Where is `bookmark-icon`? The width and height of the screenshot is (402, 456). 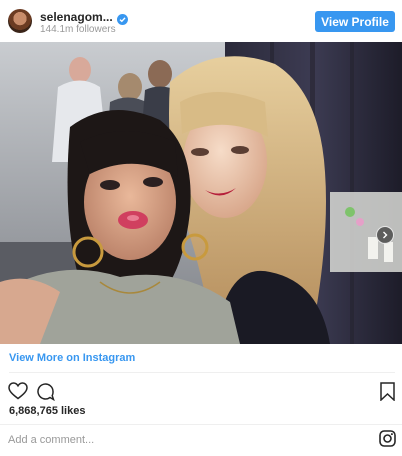
bookmark-icon is located at coordinates (387, 392).